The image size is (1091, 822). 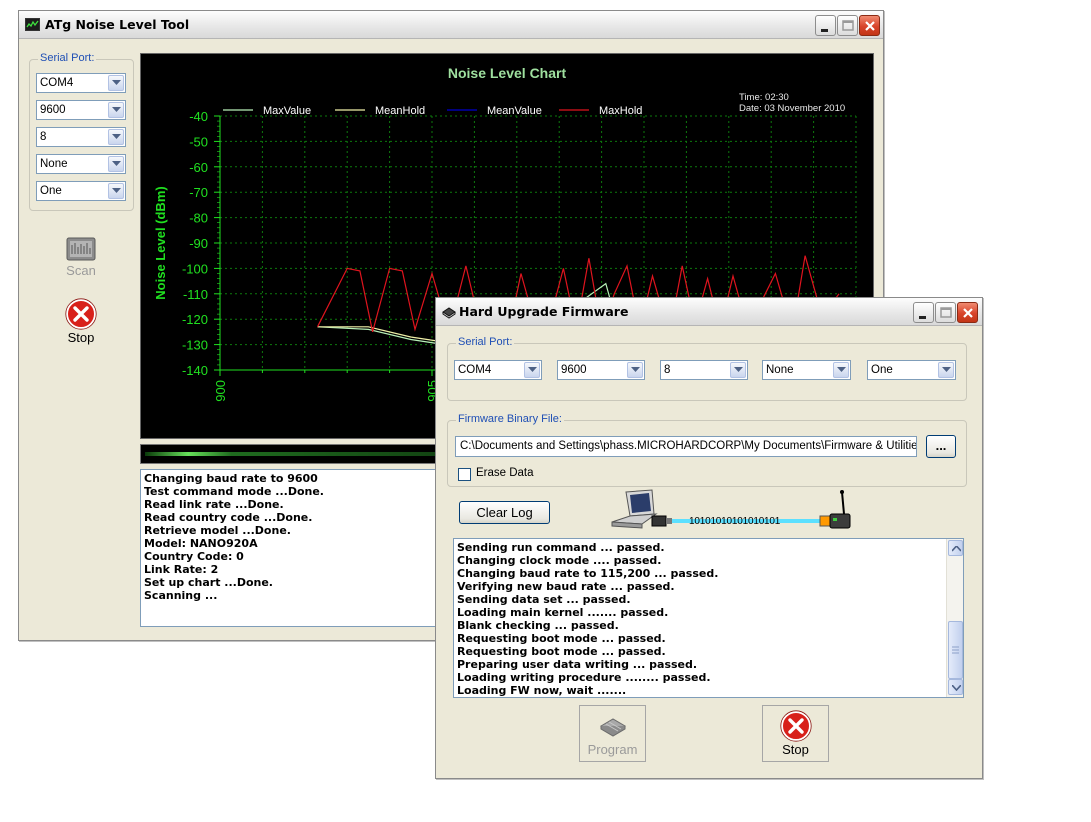 What do you see at coordinates (231, 478) in the screenshot?
I see `log-line: Changing baud rate to 9600` at bounding box center [231, 478].